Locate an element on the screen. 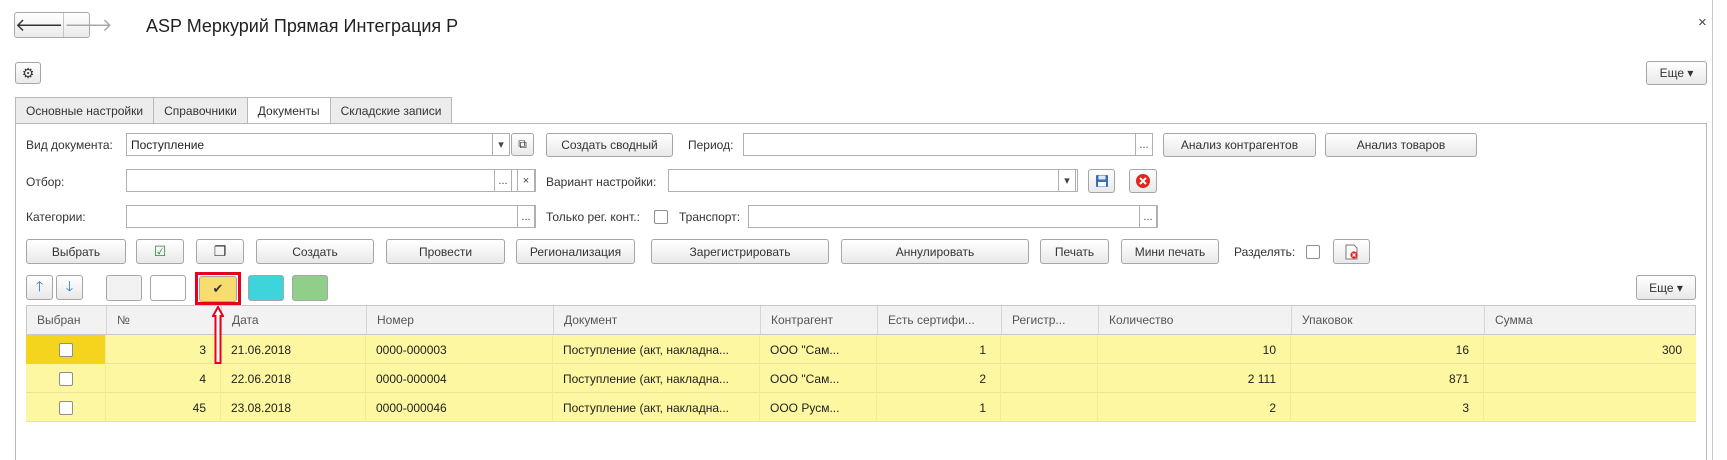  arrow-down-icon: 🡓 is located at coordinates (69, 285).